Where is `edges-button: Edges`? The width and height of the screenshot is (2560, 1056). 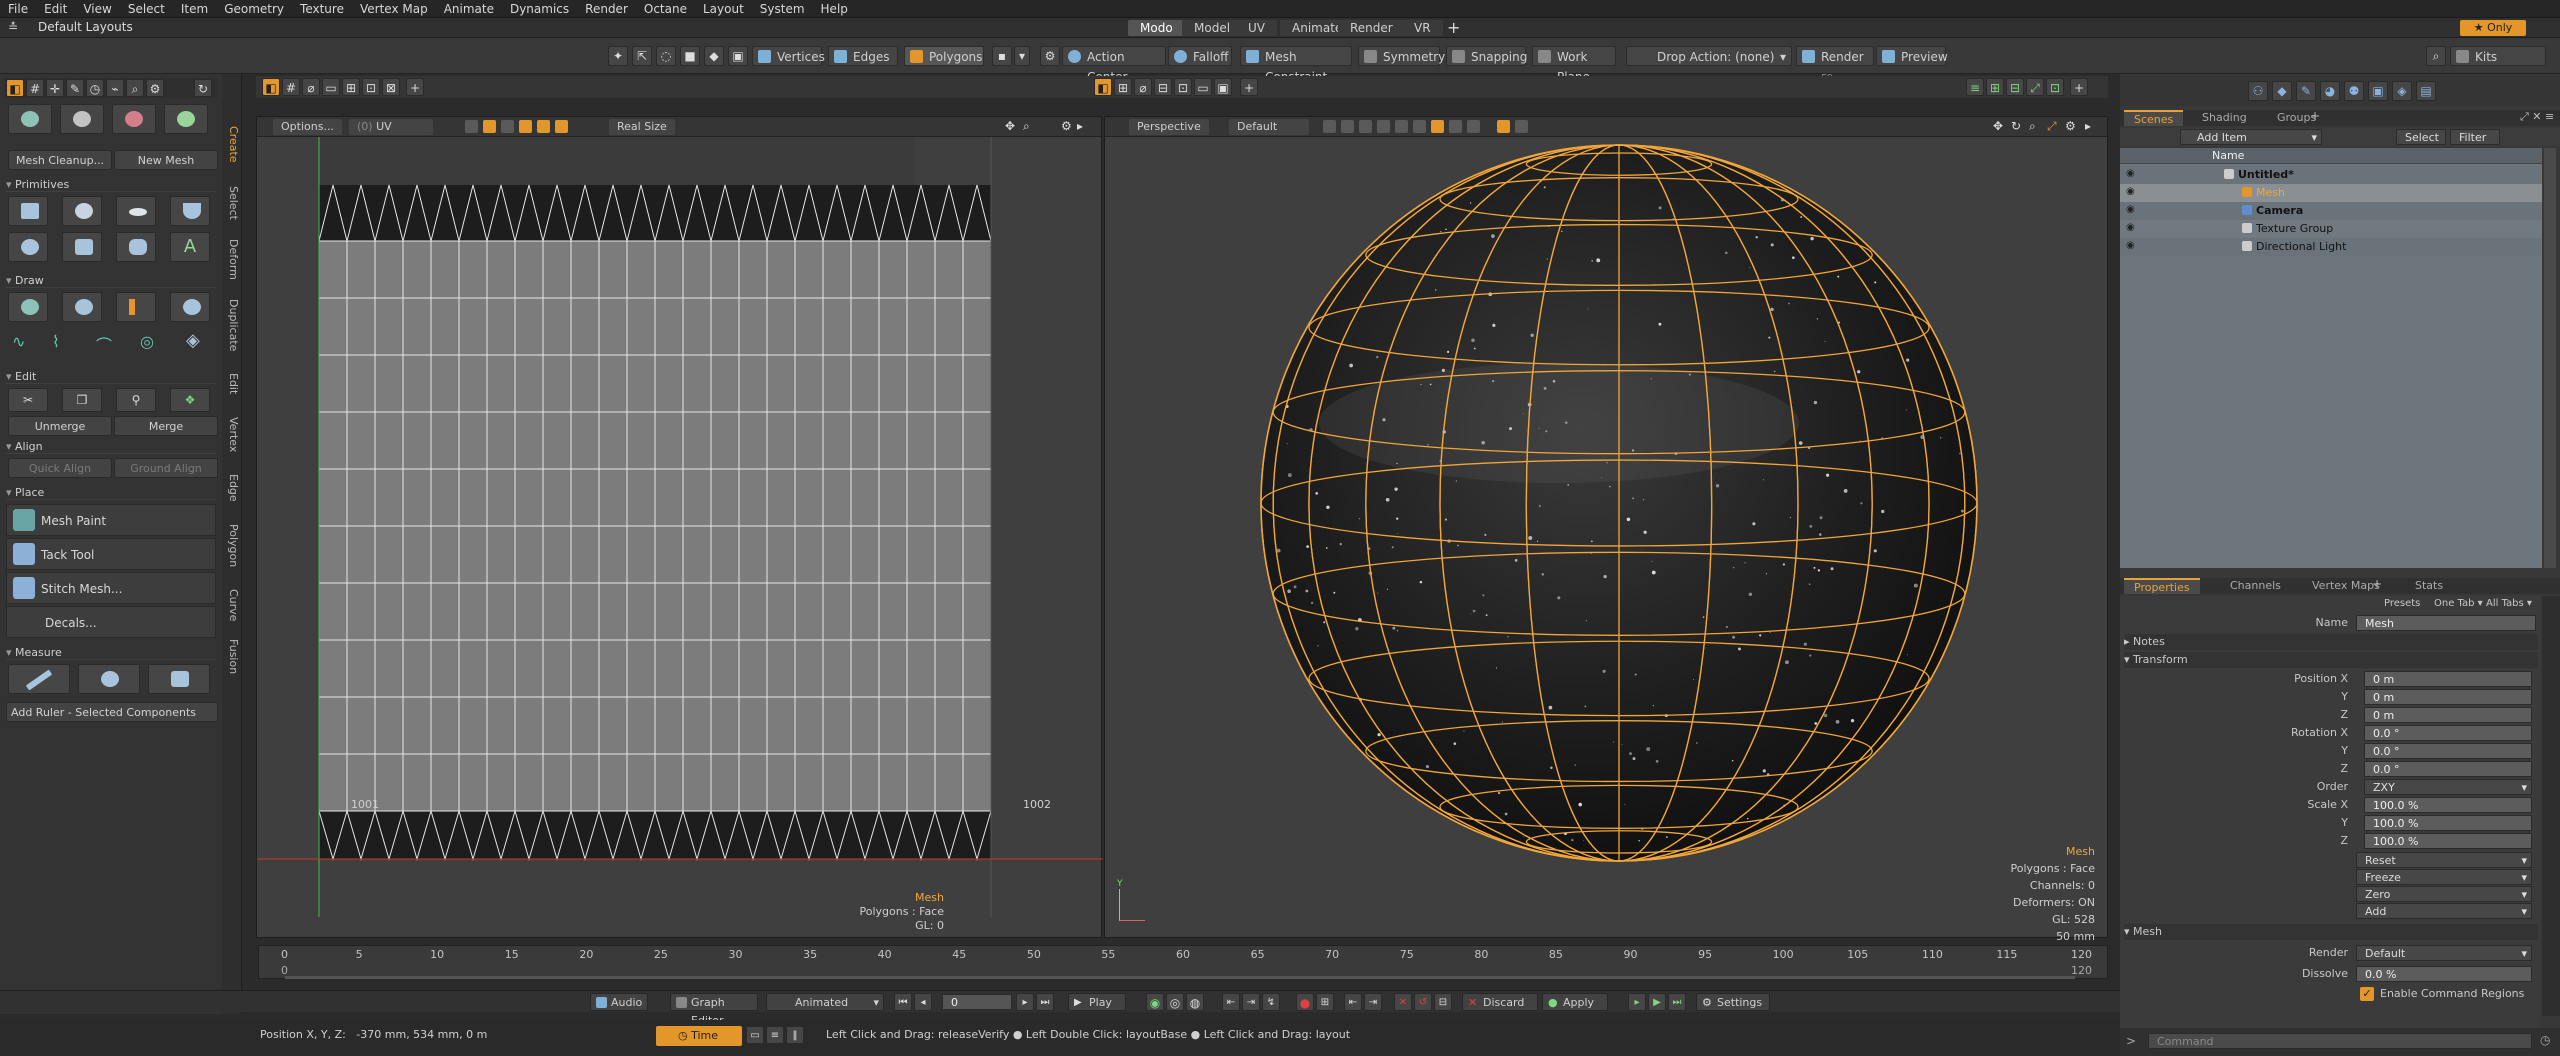 edges-button: Edges is located at coordinates (863, 56).